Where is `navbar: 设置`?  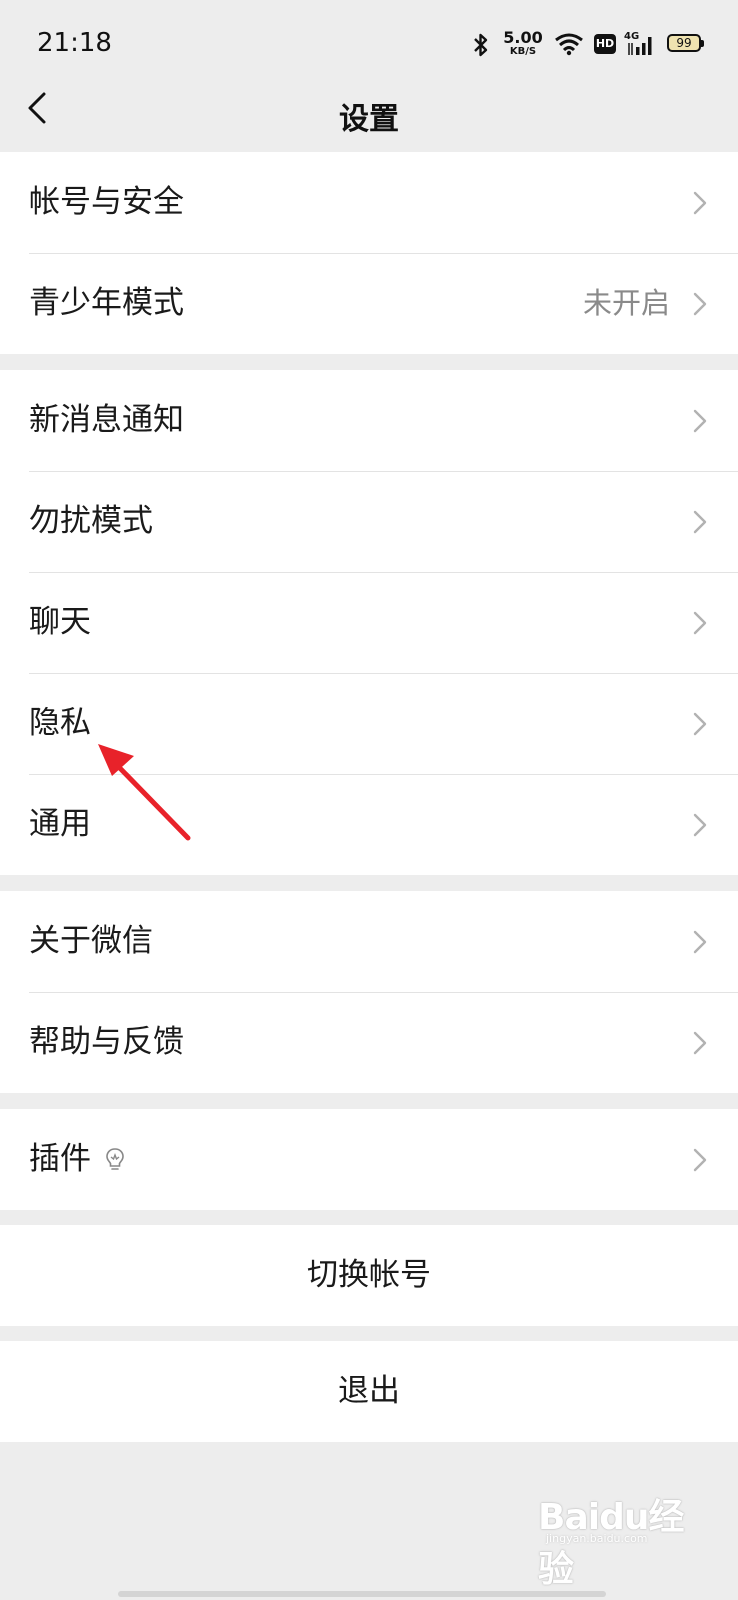 navbar: 设置 is located at coordinates (369, 121).